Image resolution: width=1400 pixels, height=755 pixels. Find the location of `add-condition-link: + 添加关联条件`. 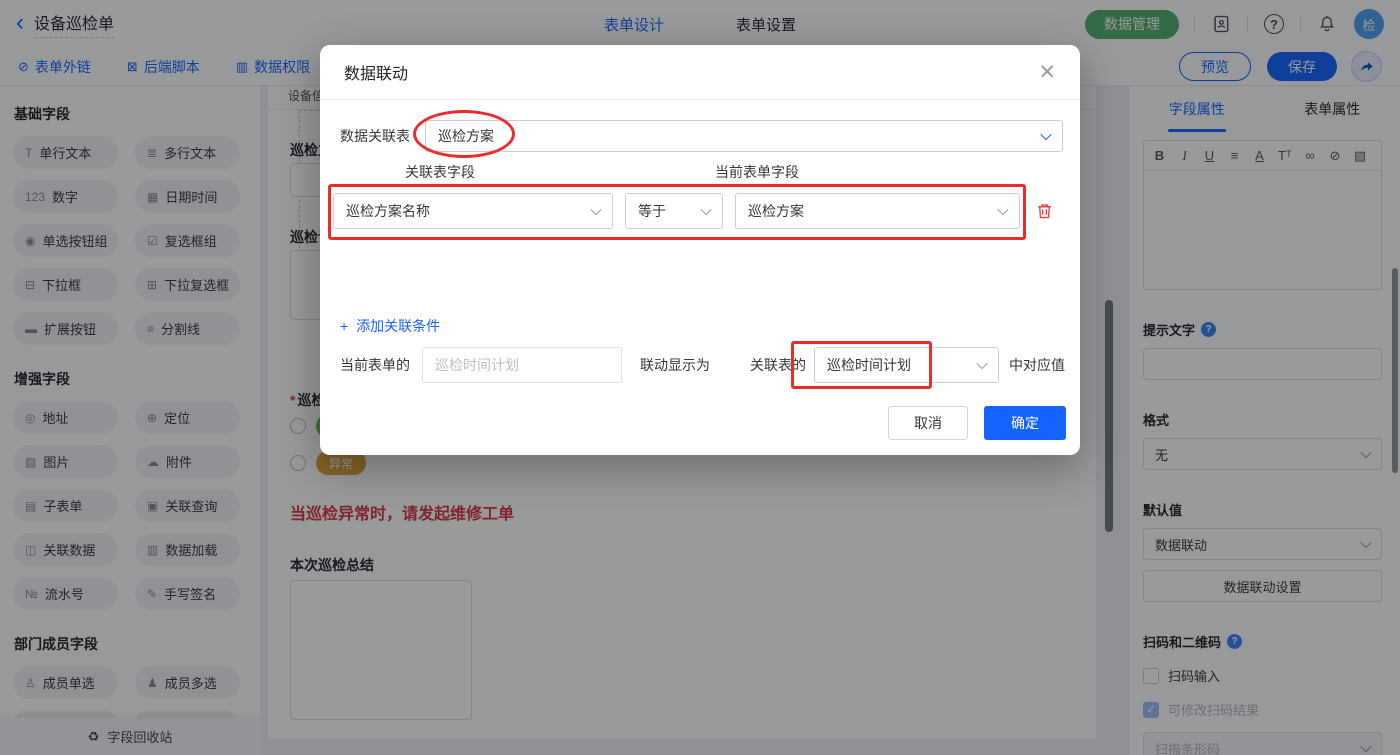

add-condition-link: + 添加关联条件 is located at coordinates (390, 326).